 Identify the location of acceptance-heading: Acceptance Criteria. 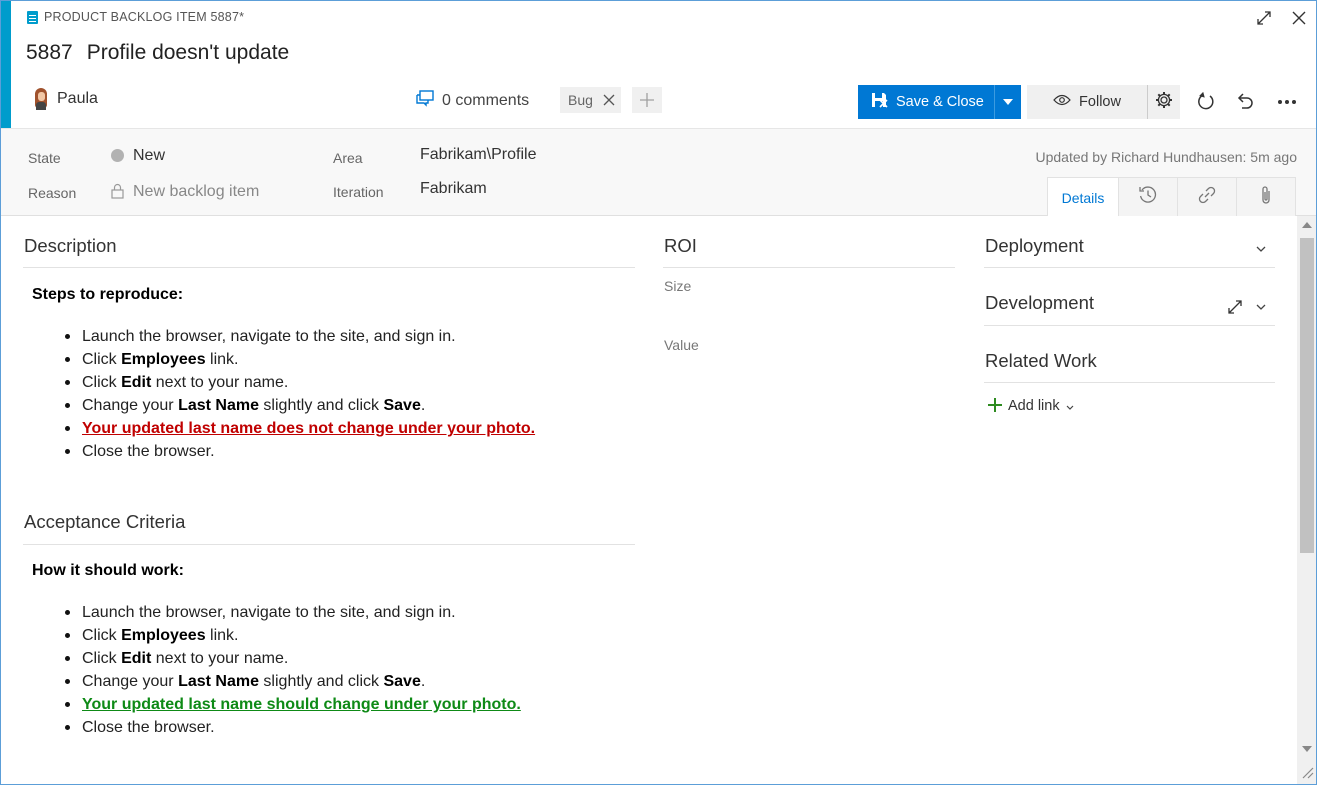
(105, 521).